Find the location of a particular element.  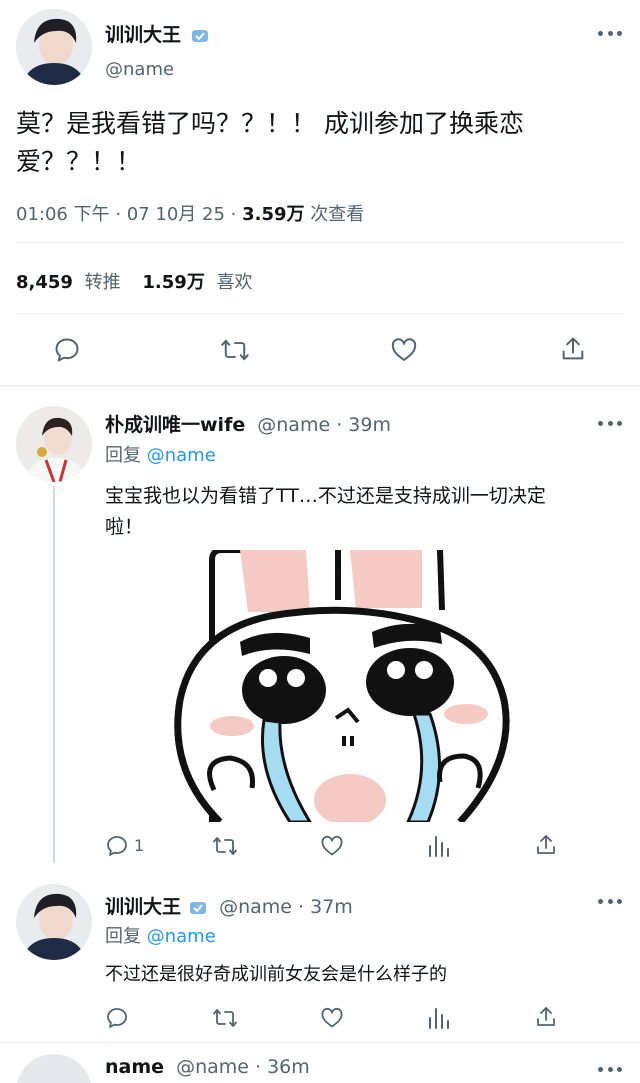

thread-line is located at coordinates (54, 674).